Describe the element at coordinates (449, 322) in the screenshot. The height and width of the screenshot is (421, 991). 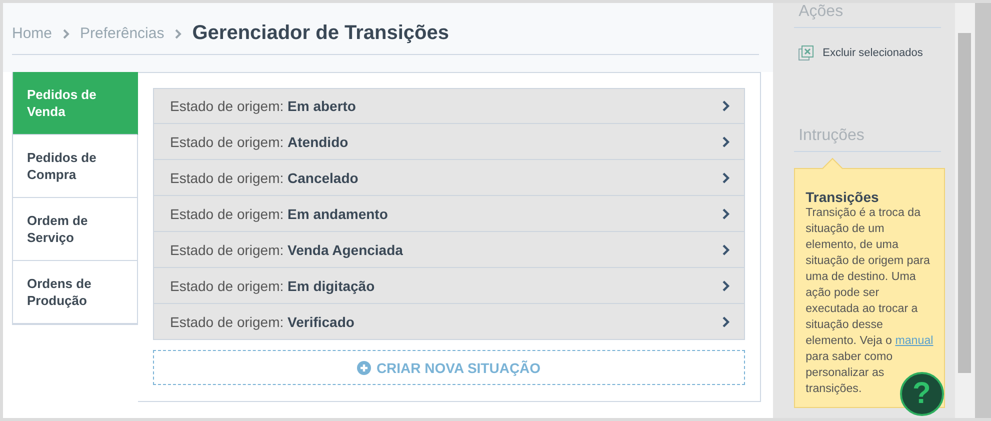
I see `state-row: Estado de origem: Verificado` at that location.